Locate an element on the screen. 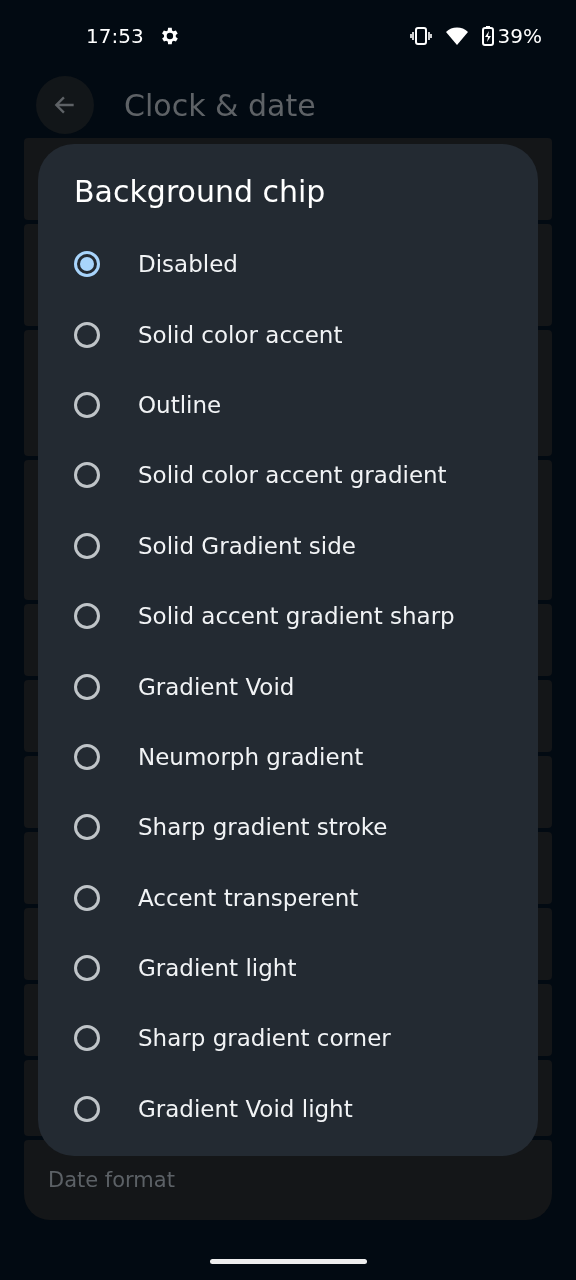 The width and height of the screenshot is (576, 1280). option-label: Accent transperent is located at coordinates (248, 897).